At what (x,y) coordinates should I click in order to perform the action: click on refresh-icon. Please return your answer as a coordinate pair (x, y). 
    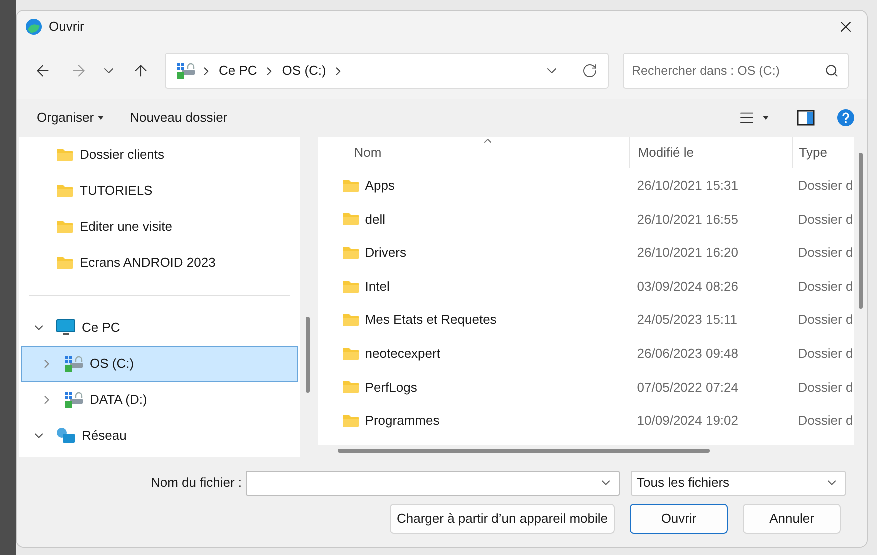
    Looking at the image, I should click on (590, 71).